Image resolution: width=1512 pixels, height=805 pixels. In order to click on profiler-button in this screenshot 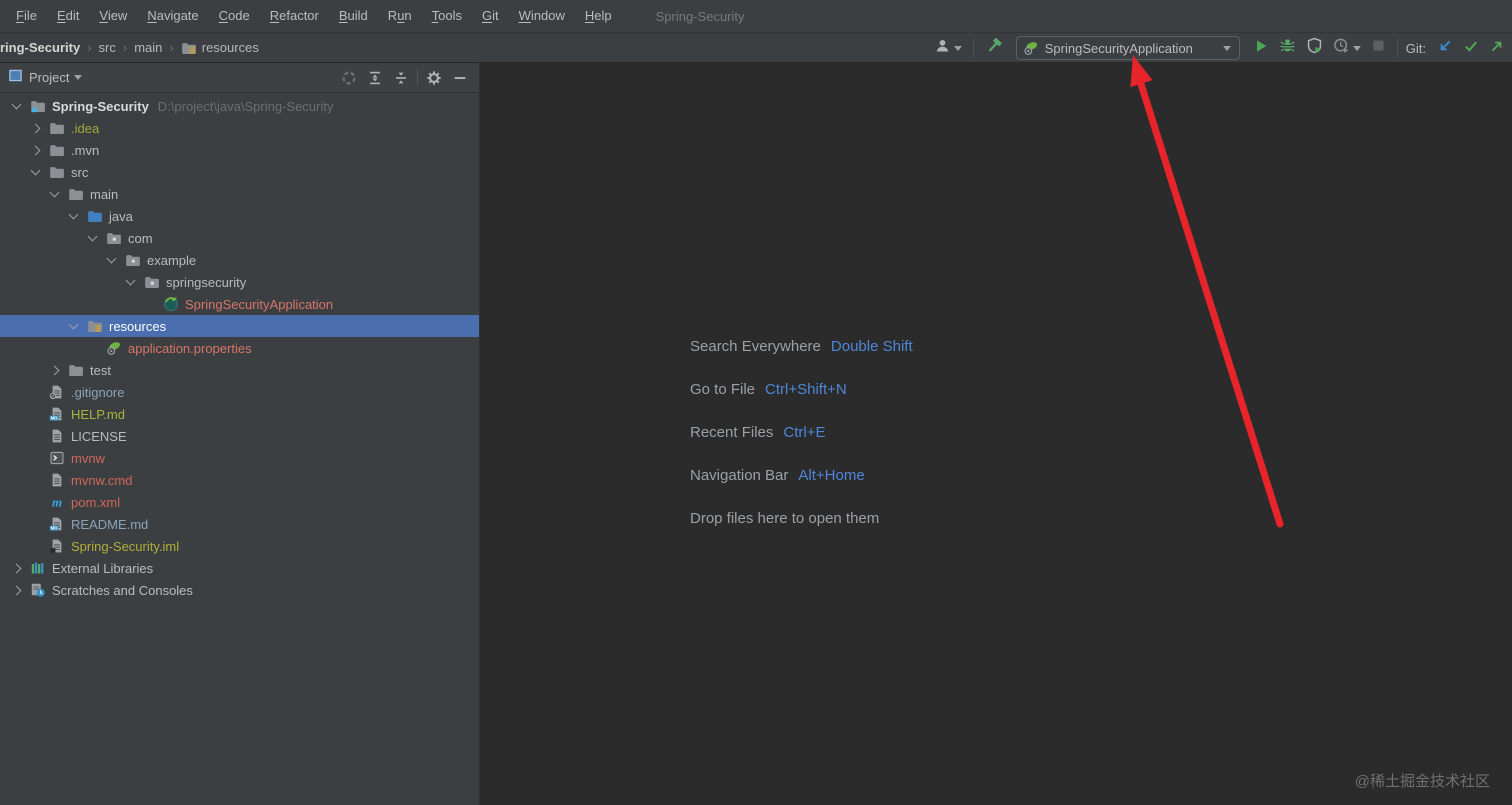, I will do `click(1347, 48)`.